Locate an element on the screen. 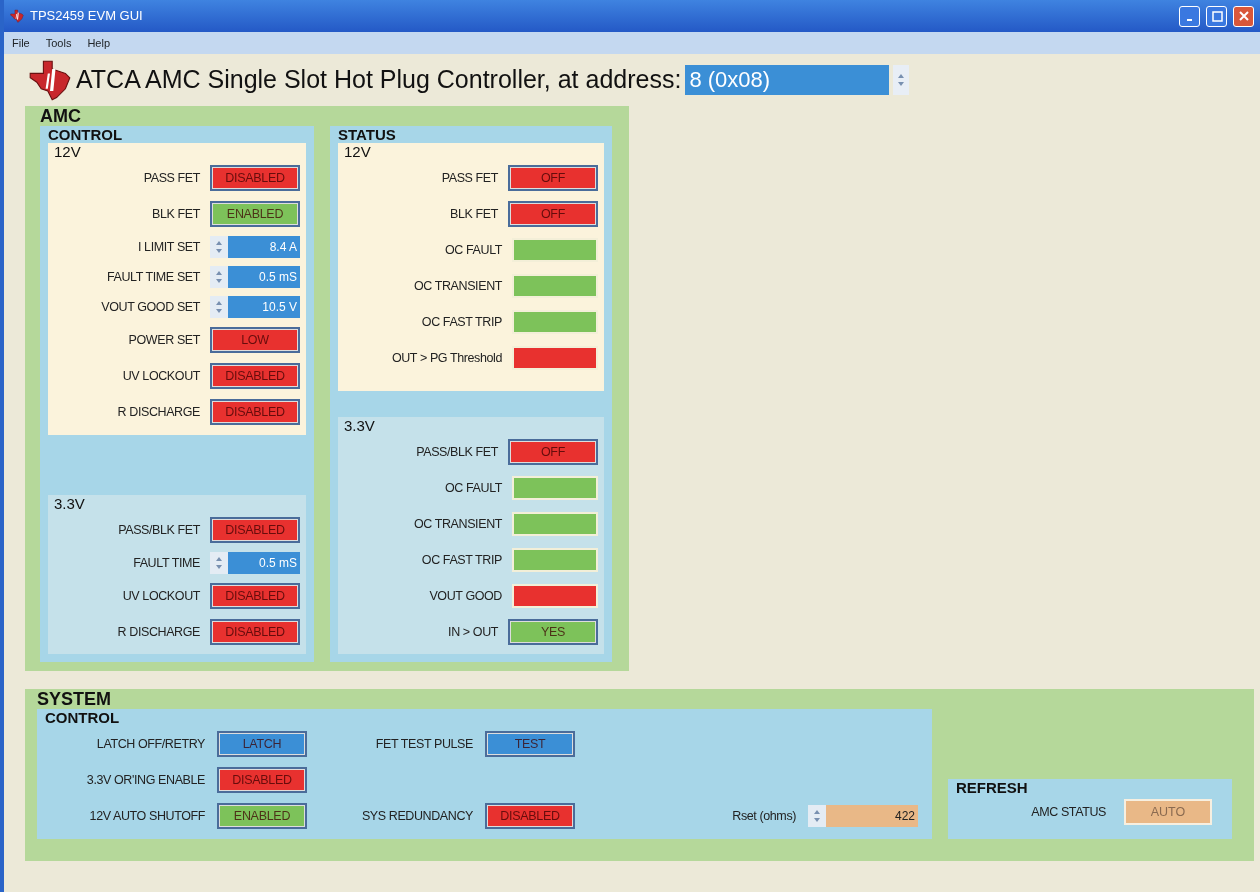 The height and width of the screenshot is (892, 1260). section-title: REFRESH is located at coordinates (992, 787).